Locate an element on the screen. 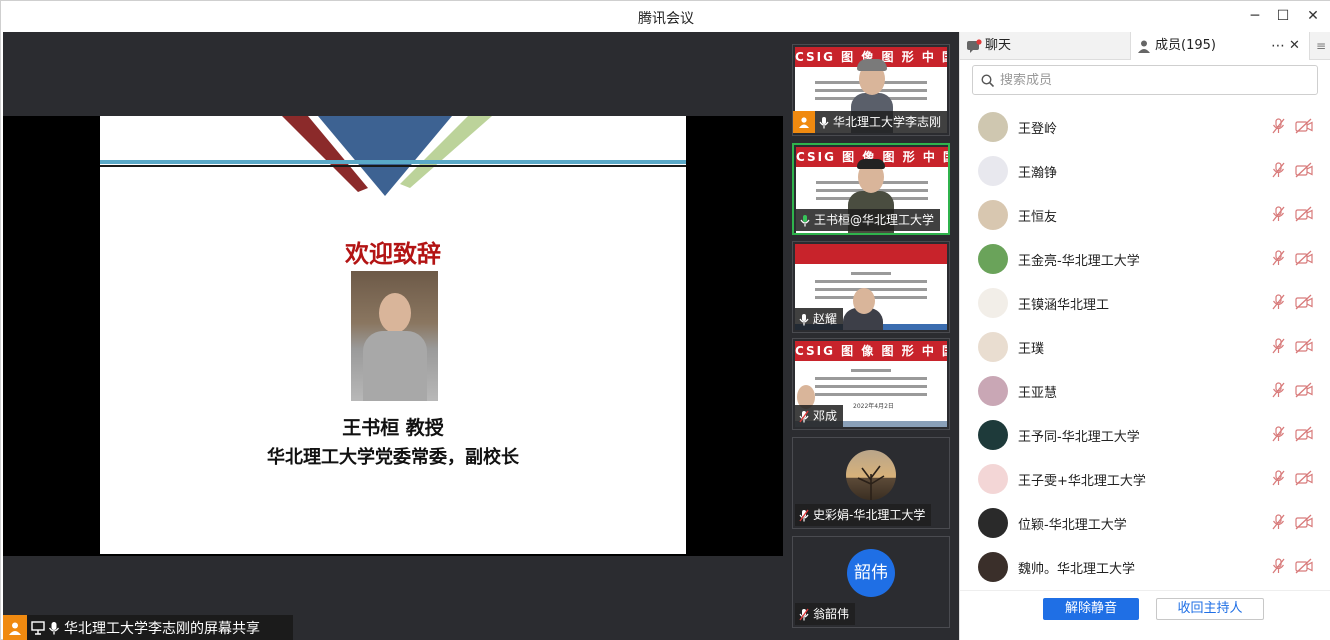  tile-name-label: 翁韶伟 is located at coordinates (825, 614).